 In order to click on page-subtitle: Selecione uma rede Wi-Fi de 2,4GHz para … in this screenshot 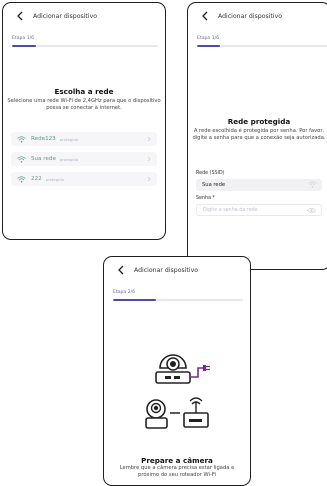, I will do `click(84, 104)`.